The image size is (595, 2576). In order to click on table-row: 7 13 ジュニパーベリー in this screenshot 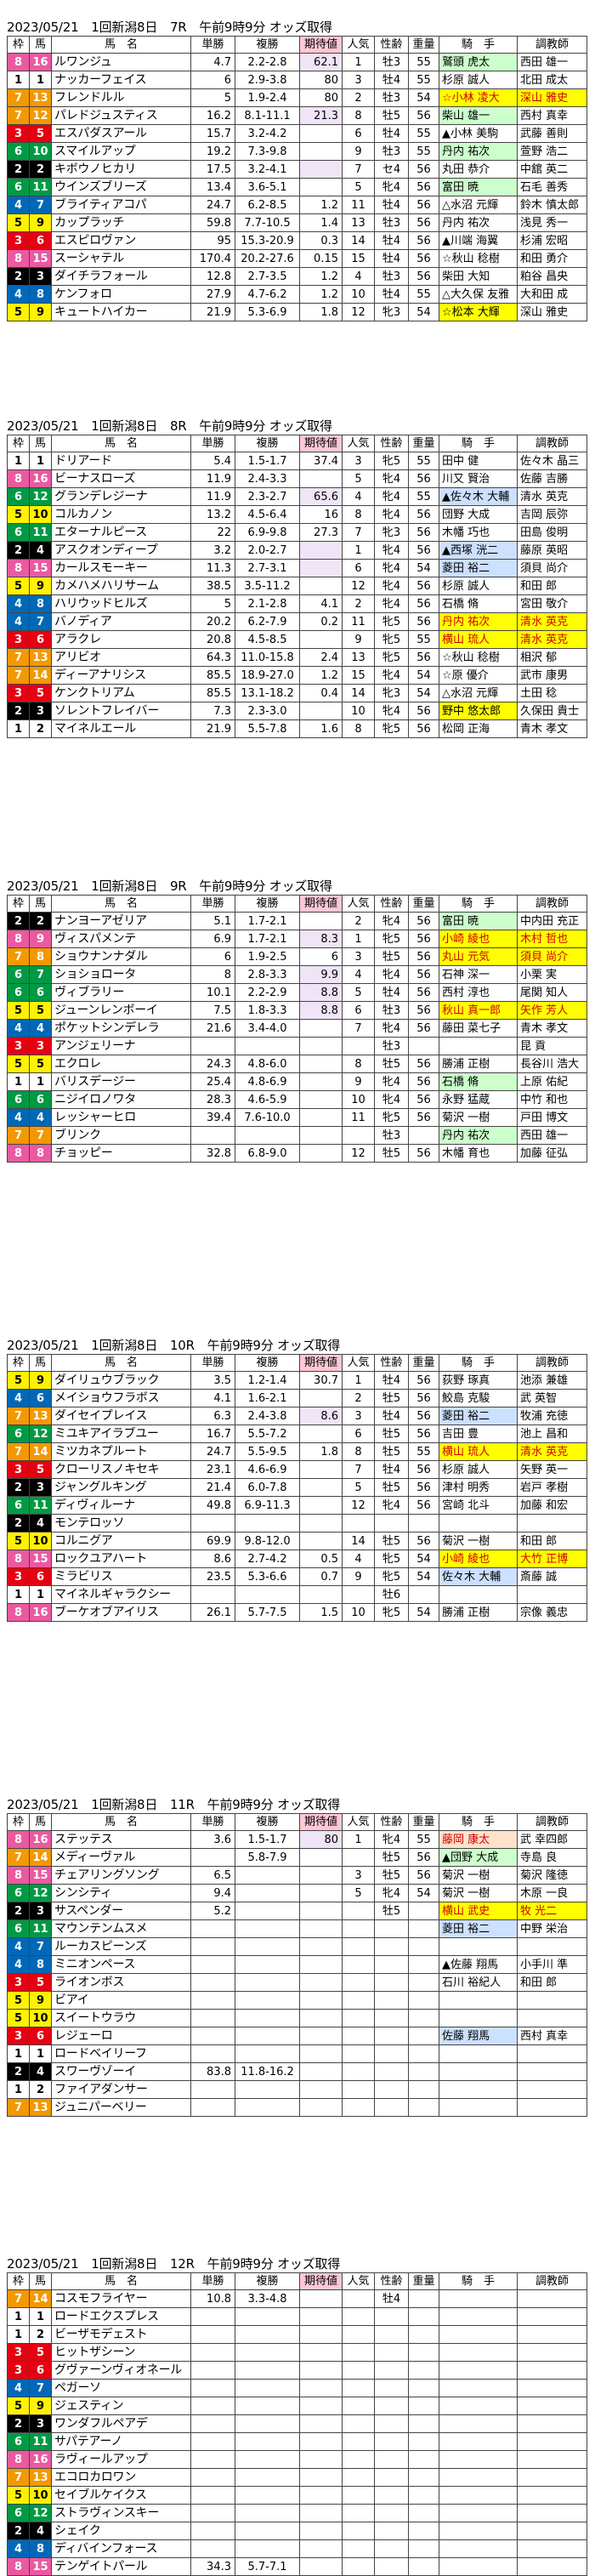, I will do `click(297, 2107)`.